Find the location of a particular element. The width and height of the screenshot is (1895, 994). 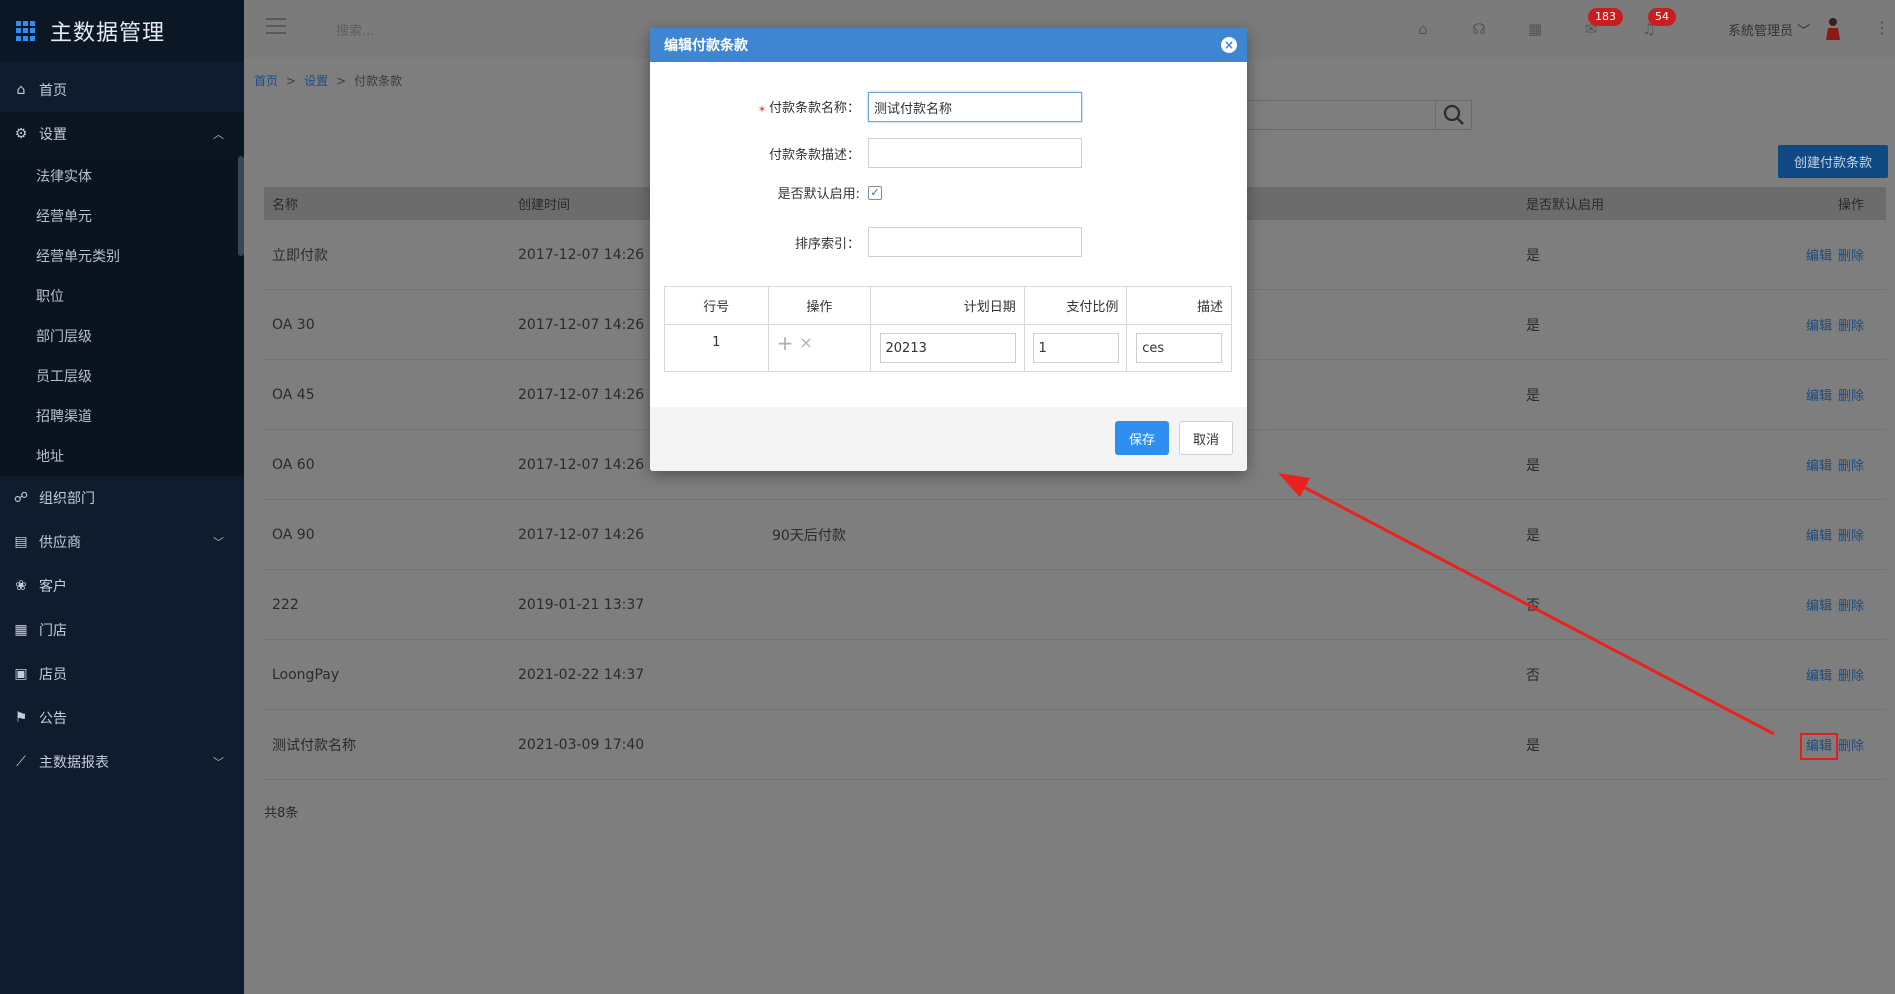

notice-icon: ⚑ is located at coordinates (21, 718).